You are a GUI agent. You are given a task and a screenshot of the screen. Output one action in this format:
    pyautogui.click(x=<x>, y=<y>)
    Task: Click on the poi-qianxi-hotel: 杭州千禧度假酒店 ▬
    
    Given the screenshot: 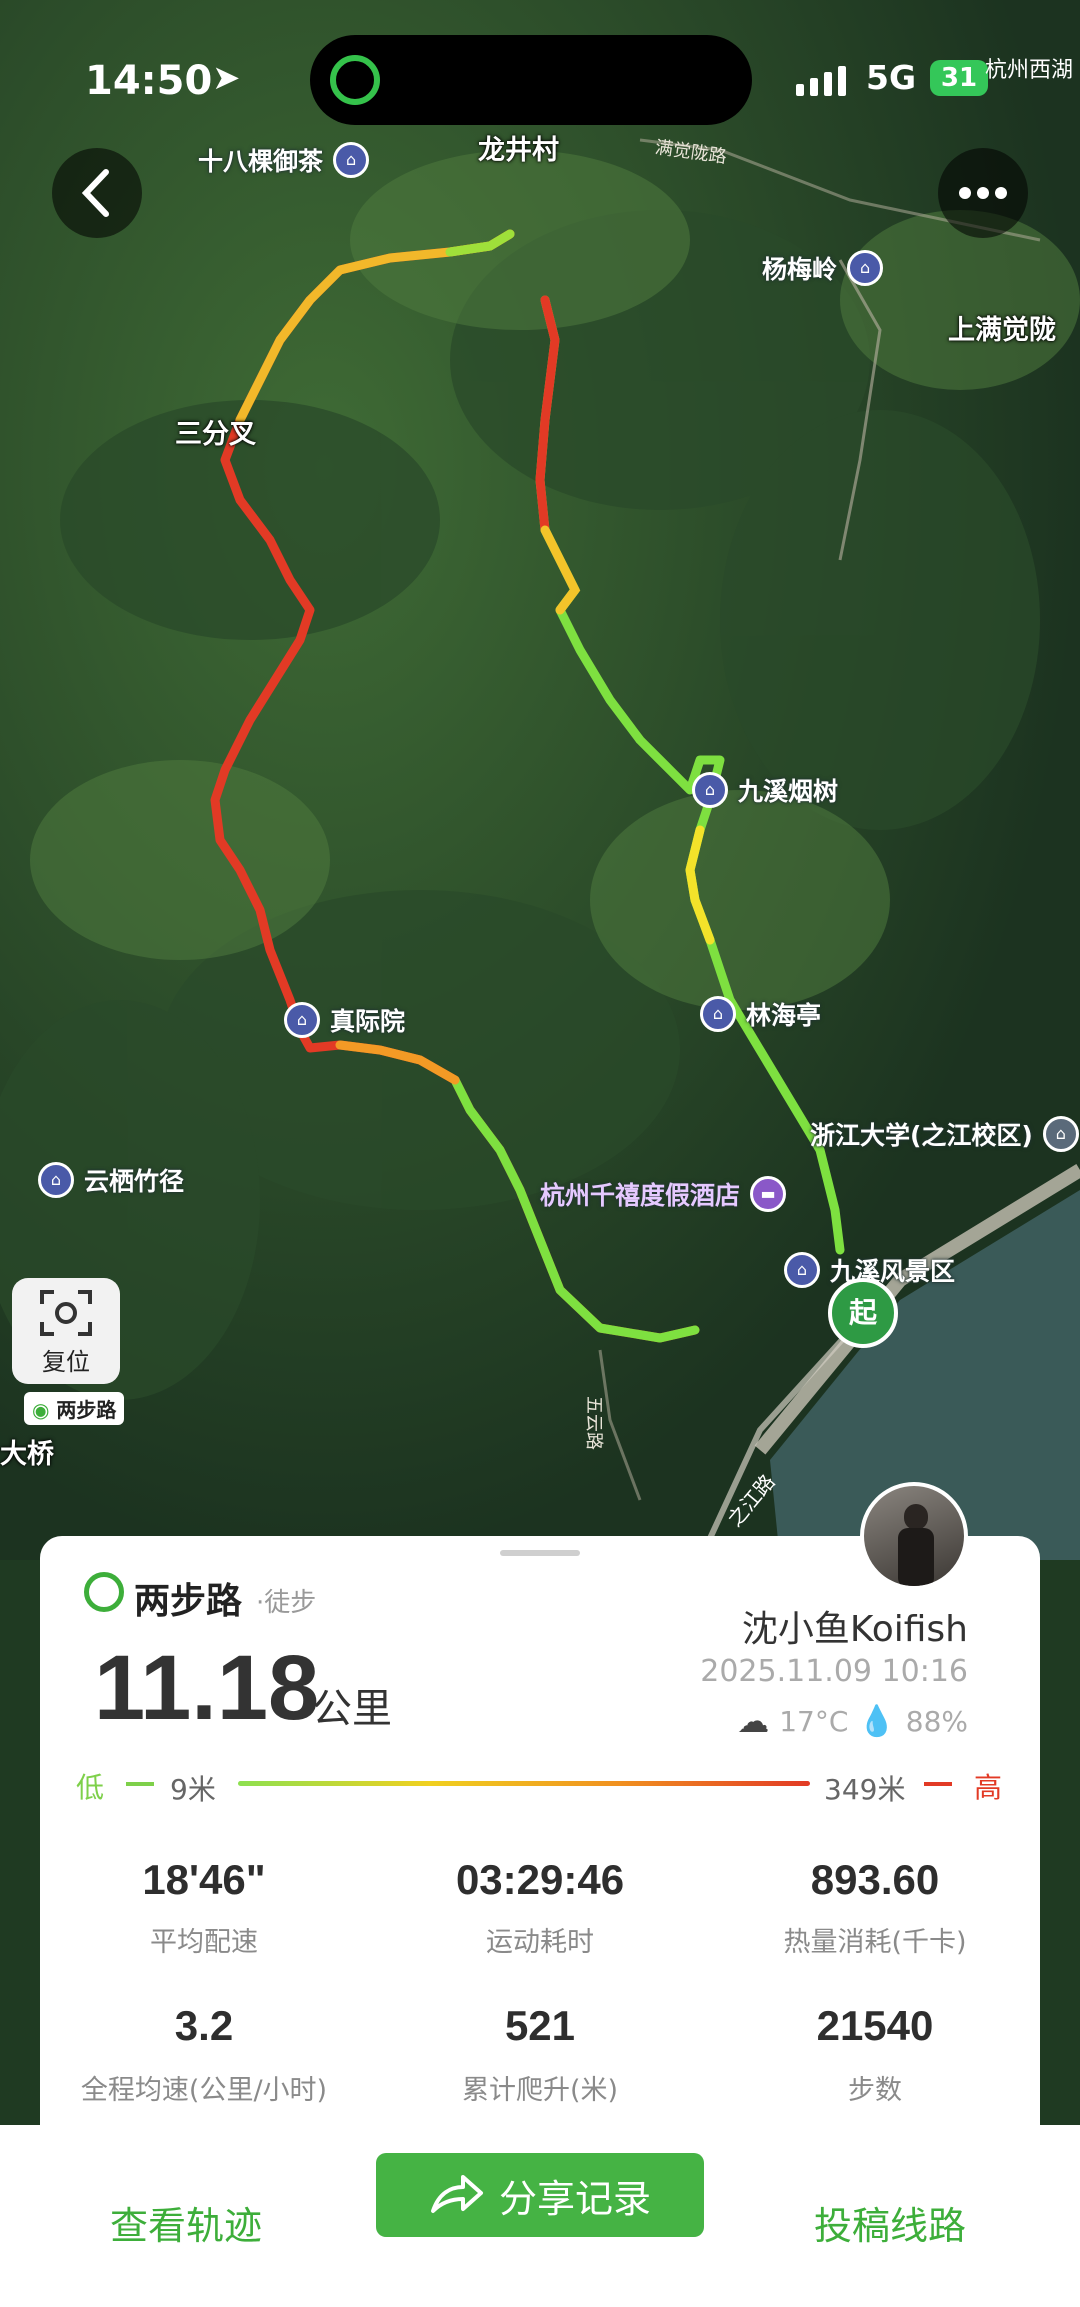 What is the action you would take?
    pyautogui.click(x=663, y=1194)
    